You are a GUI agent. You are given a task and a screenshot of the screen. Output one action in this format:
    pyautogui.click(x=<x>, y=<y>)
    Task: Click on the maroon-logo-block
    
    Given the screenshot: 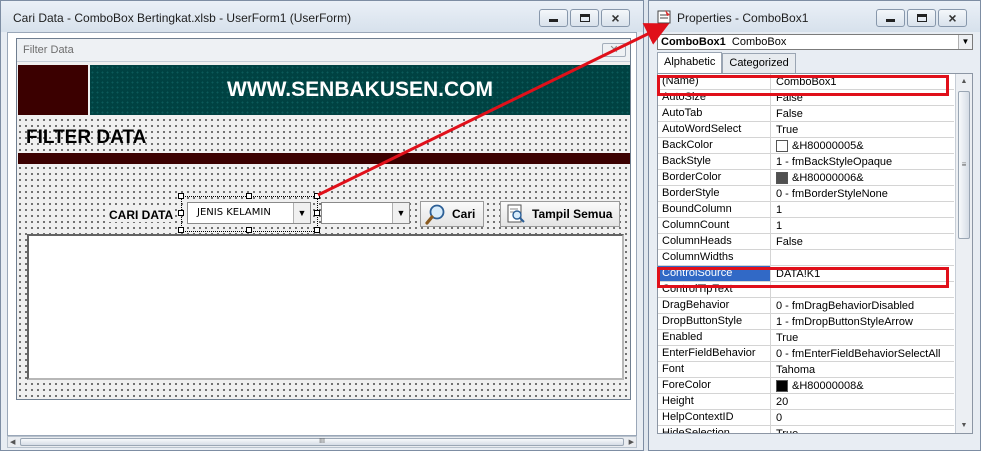 What is the action you would take?
    pyautogui.click(x=53, y=90)
    